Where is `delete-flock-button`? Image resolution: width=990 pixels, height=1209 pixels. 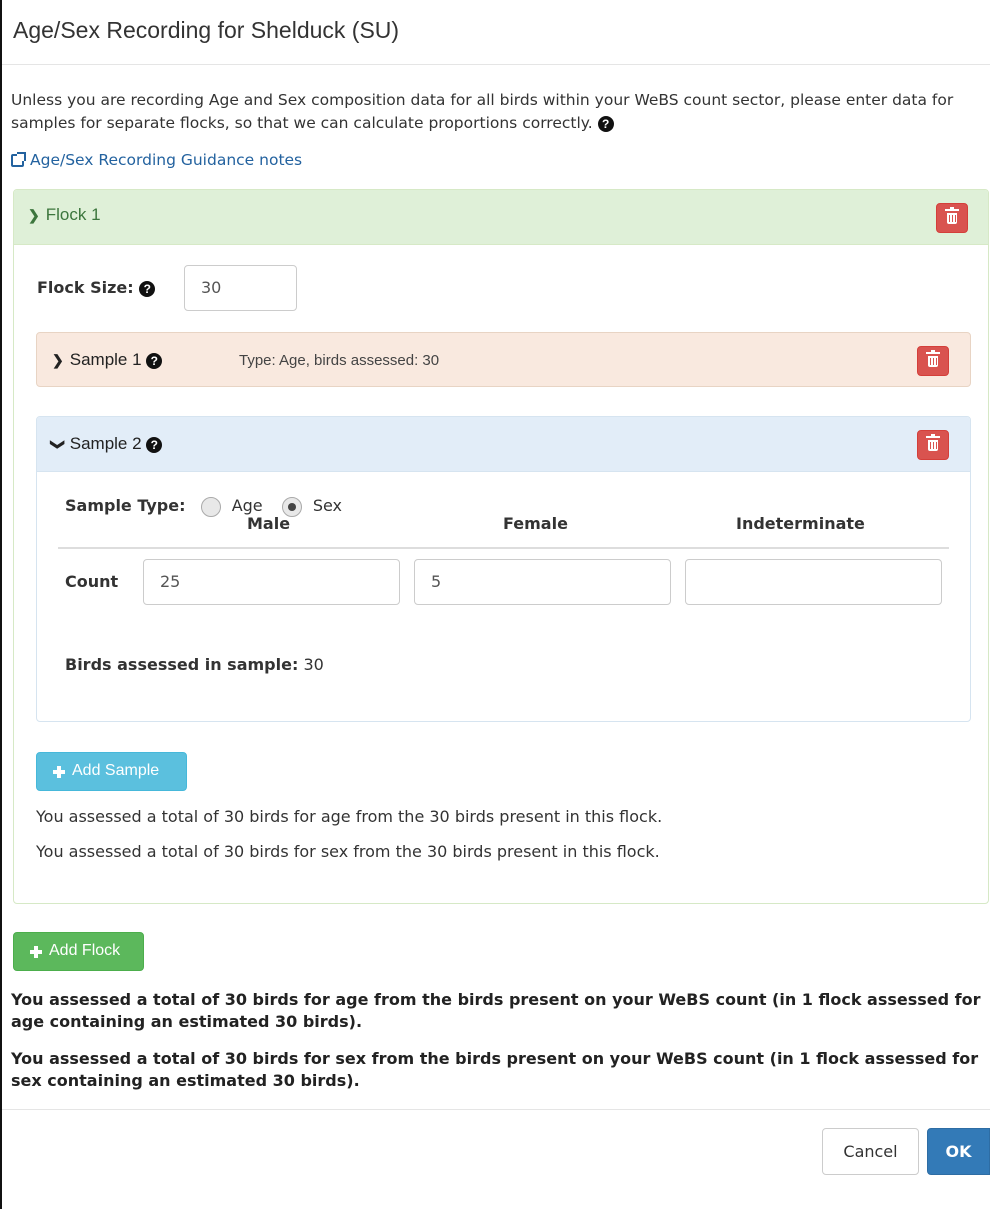 delete-flock-button is located at coordinates (952, 218).